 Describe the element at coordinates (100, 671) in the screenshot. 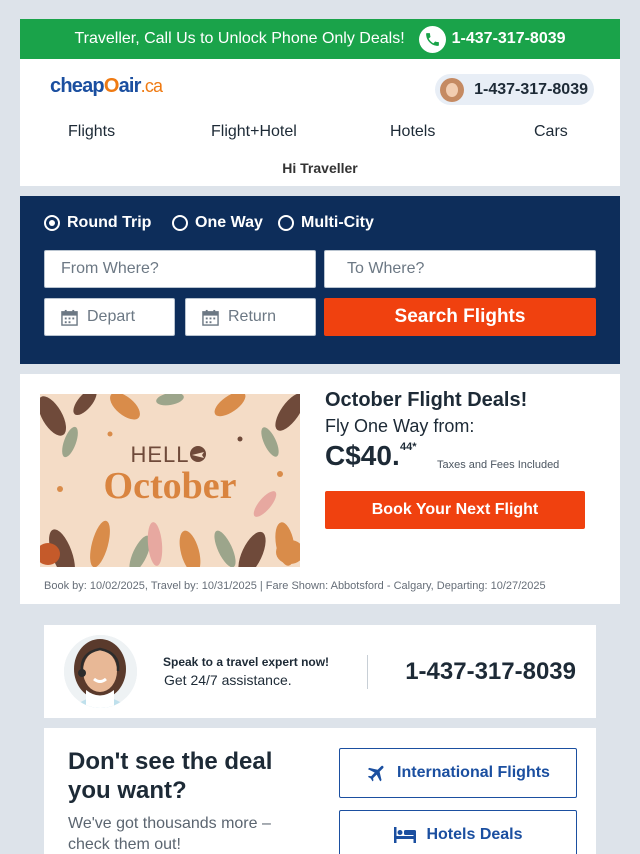

I see `travel-expert-avatar` at that location.